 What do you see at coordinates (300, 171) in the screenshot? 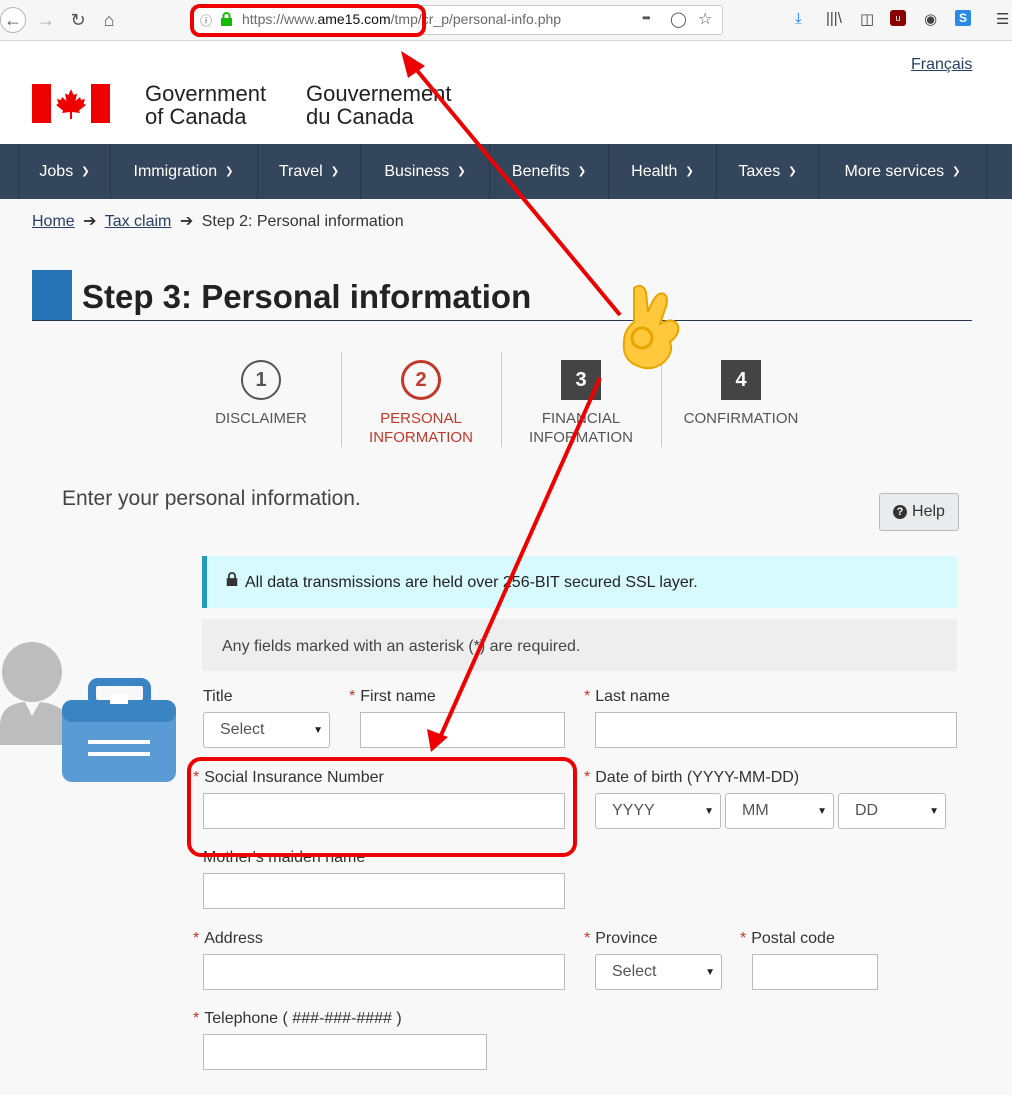
I see `menu-label: Travel` at bounding box center [300, 171].